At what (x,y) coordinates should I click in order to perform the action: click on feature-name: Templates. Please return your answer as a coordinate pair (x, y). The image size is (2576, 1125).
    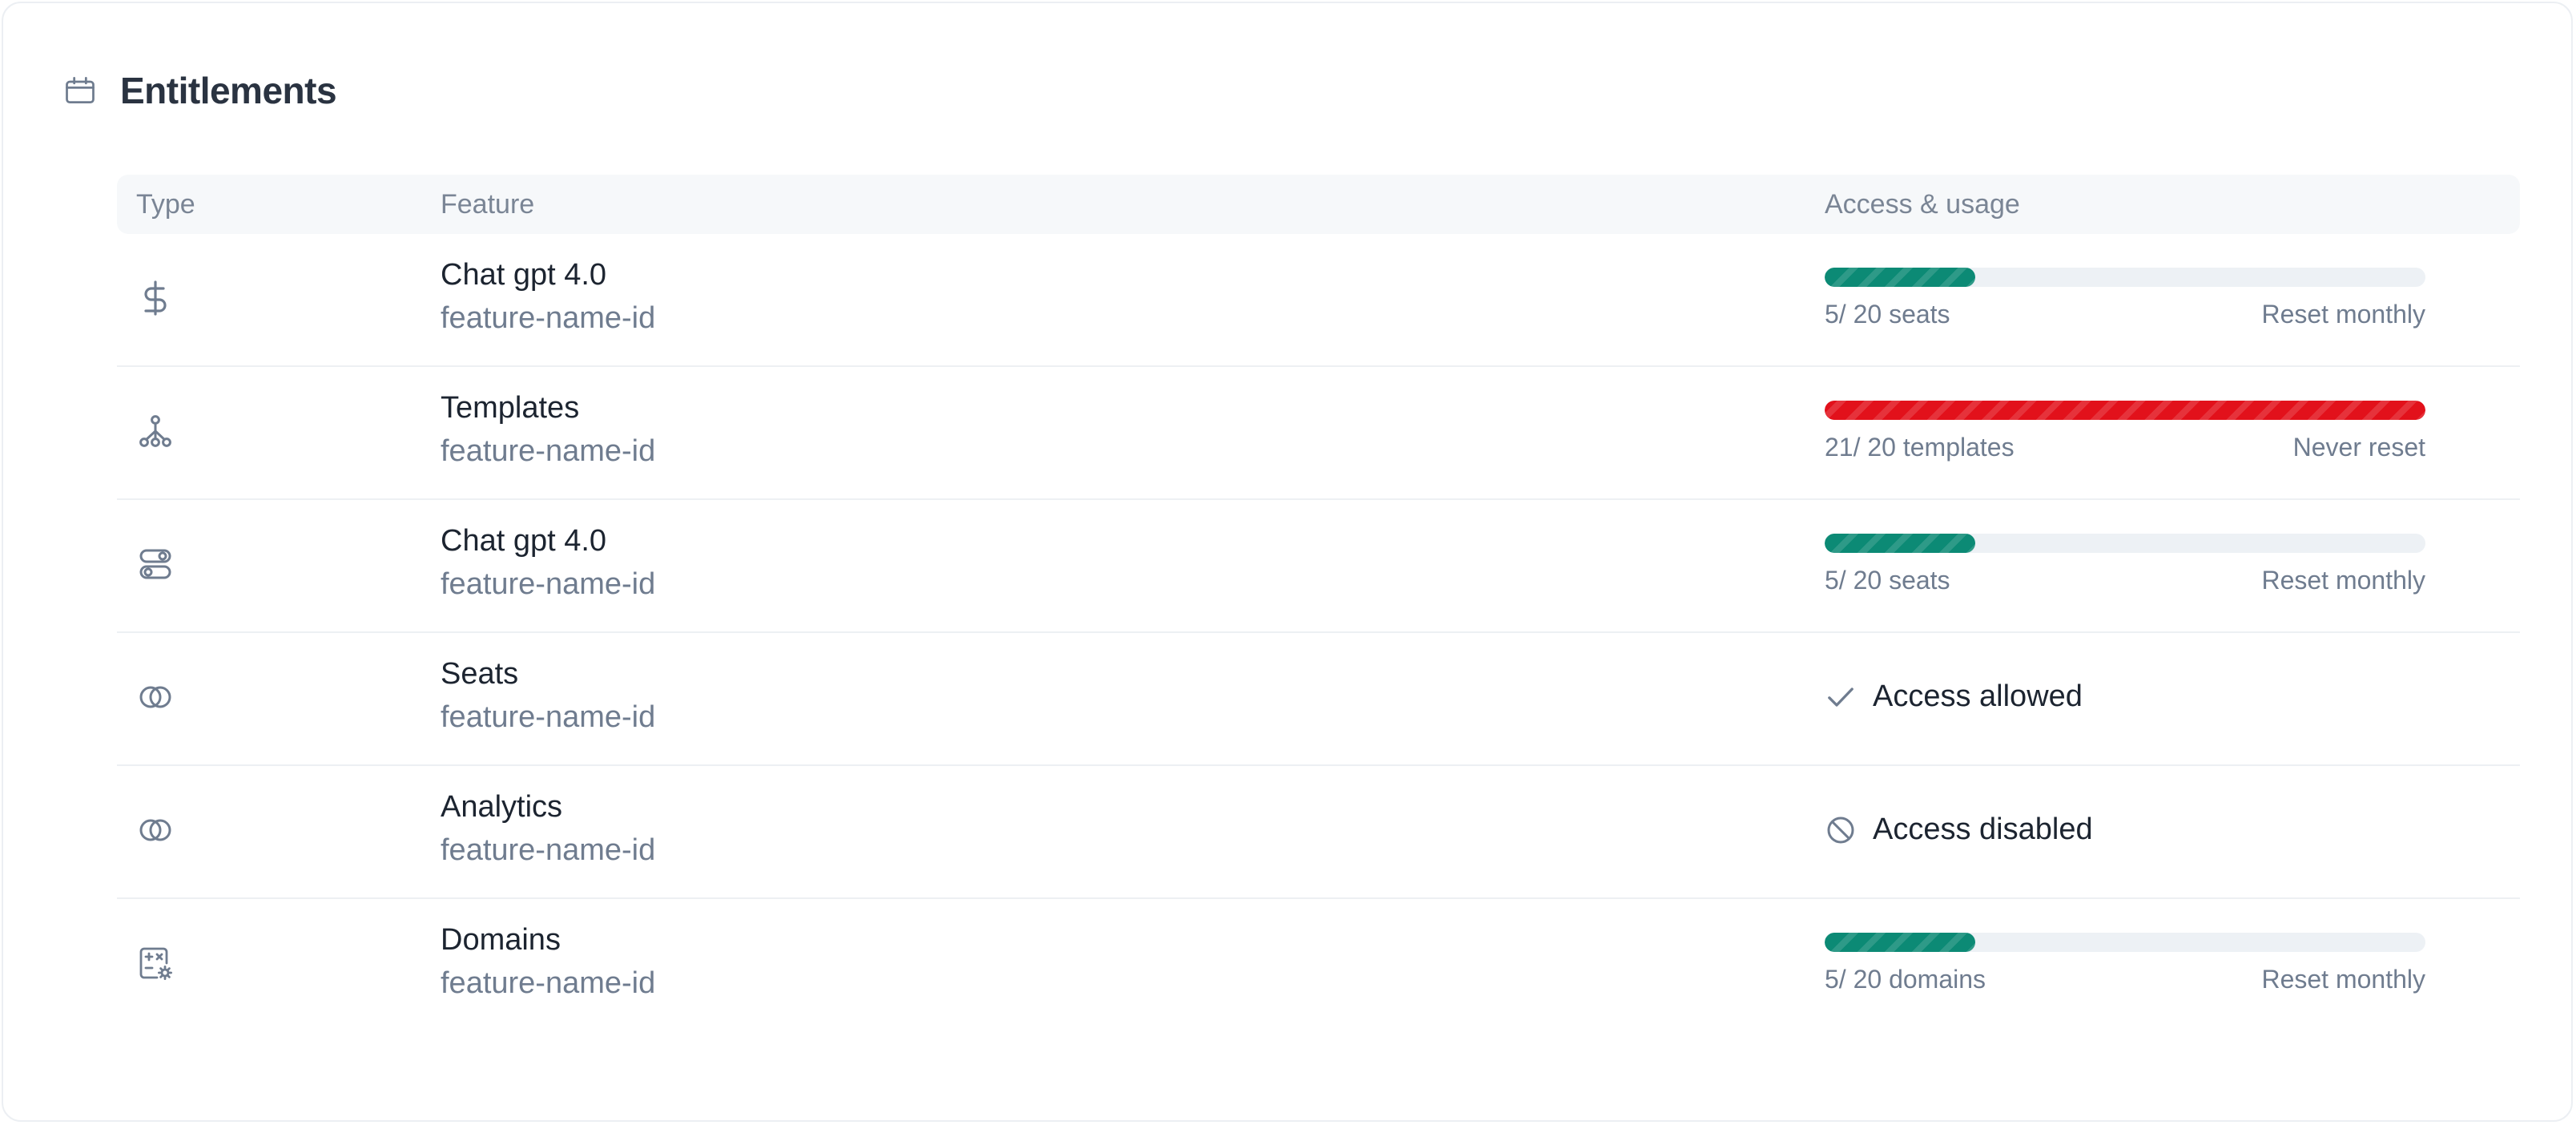
    Looking at the image, I should click on (510, 408).